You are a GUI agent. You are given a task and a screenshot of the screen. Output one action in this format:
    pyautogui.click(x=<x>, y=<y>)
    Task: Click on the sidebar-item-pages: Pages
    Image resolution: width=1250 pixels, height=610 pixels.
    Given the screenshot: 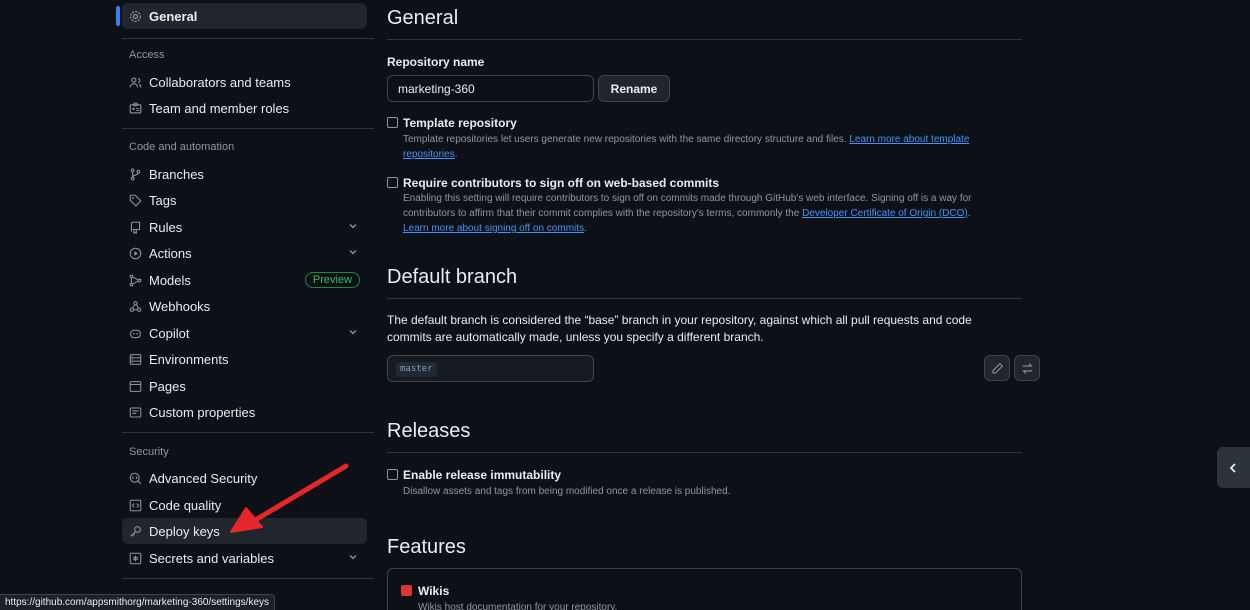 What is the action you would take?
    pyautogui.click(x=244, y=386)
    